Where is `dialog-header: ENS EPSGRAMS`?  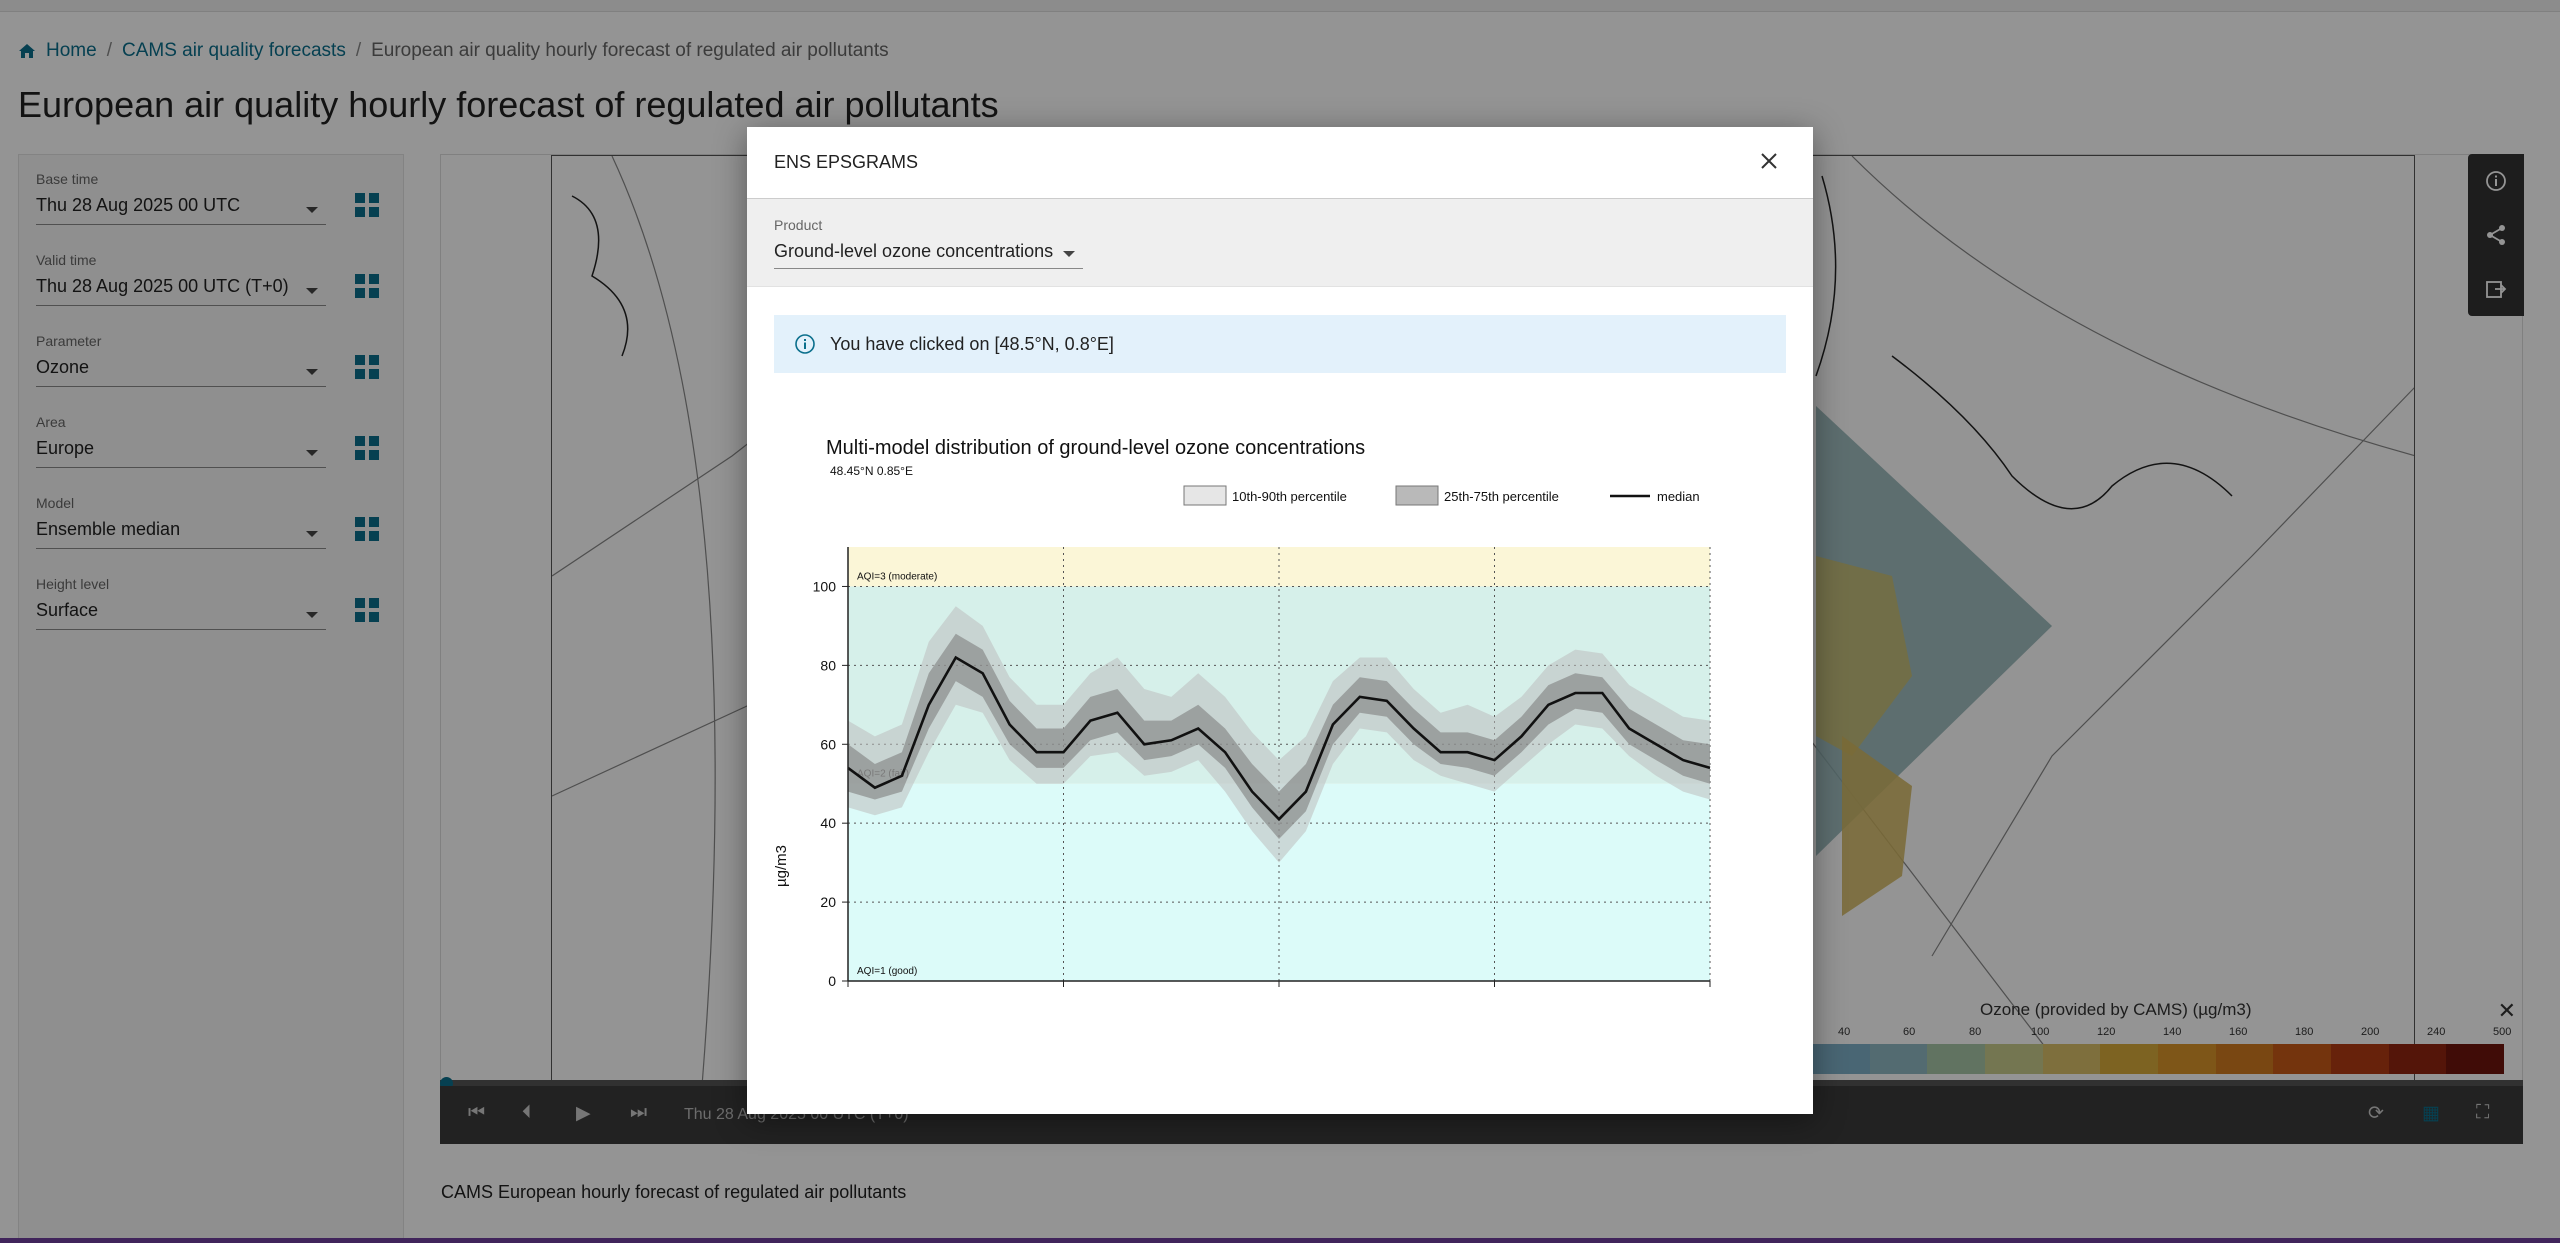
dialog-header: ENS EPSGRAMS is located at coordinates (1280, 163).